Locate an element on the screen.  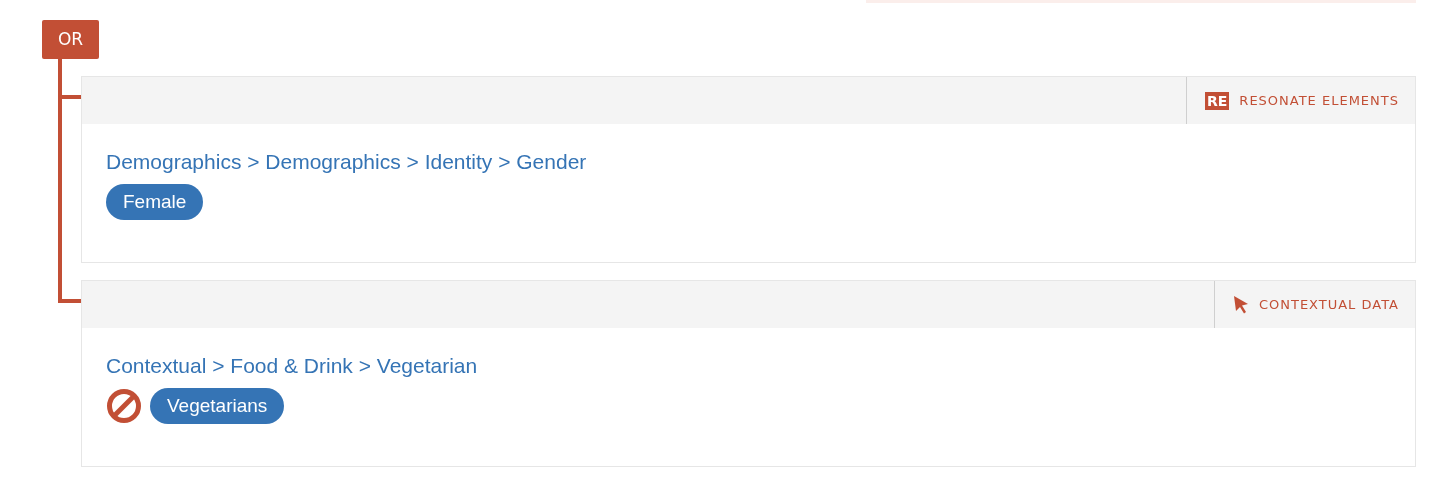
category-path: Contextual > Food & Drink > Vegetarian is located at coordinates (748, 366).